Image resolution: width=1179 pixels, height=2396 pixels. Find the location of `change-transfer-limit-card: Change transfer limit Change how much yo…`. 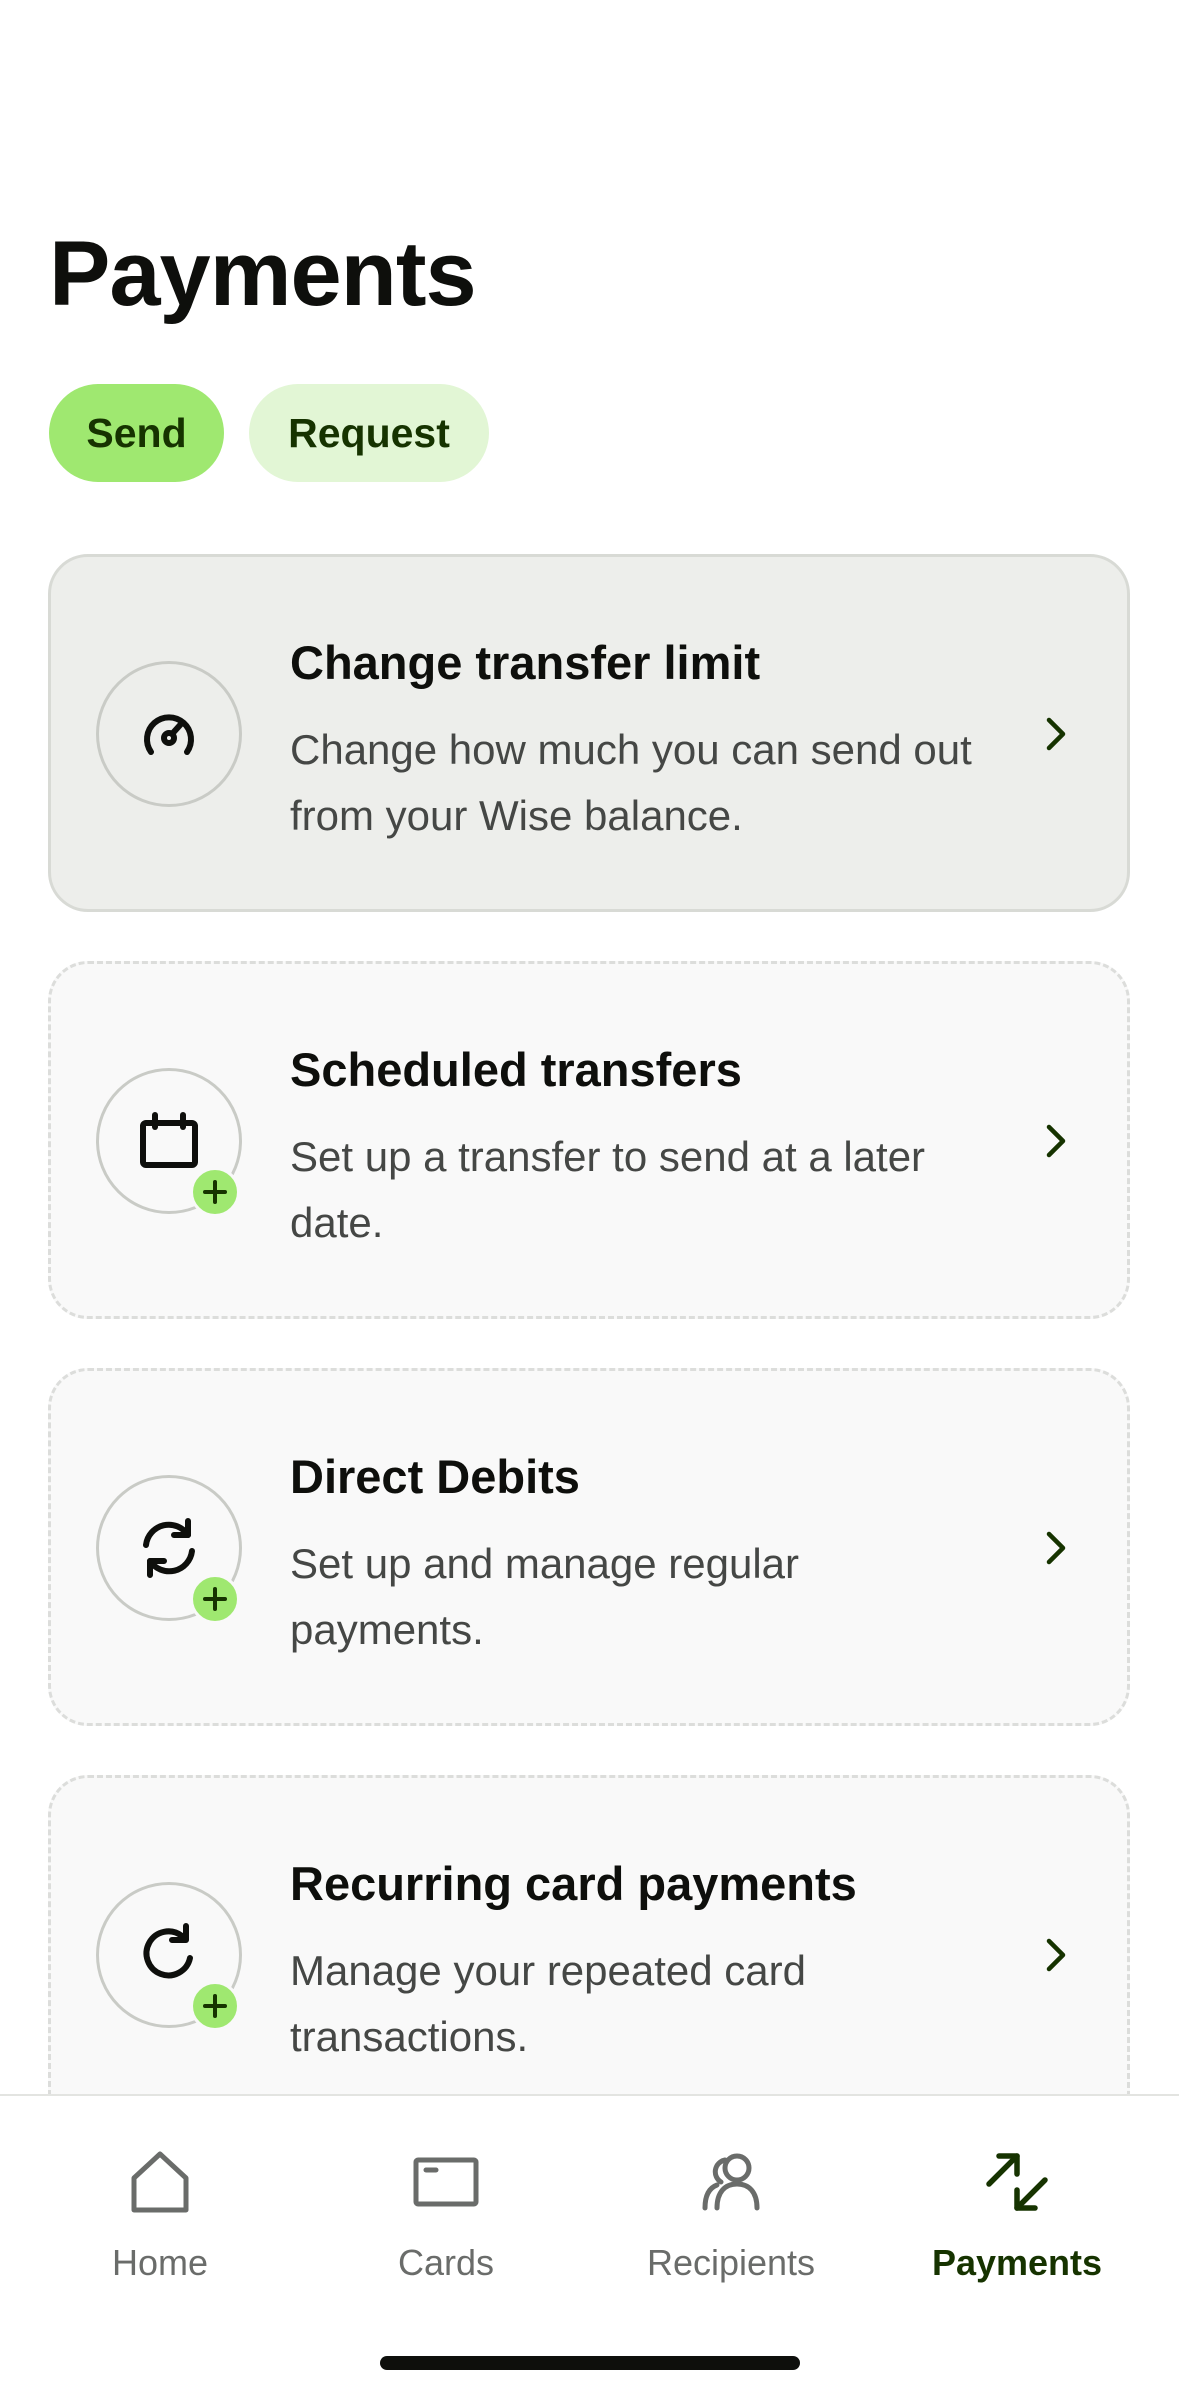

change-transfer-limit-card: Change transfer limit Change how much yo… is located at coordinates (589, 733).